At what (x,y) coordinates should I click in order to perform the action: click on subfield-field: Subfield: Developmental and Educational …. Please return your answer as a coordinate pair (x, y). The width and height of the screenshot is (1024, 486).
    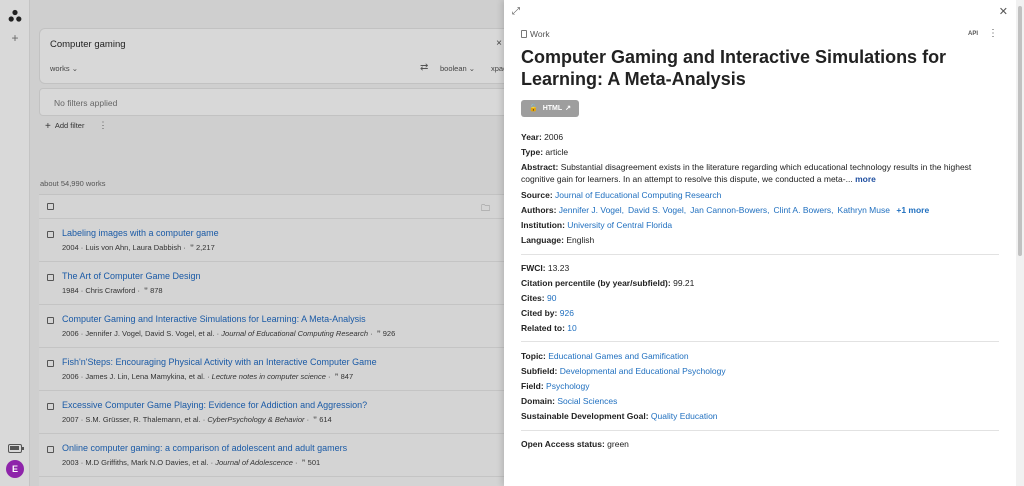
    Looking at the image, I should click on (761, 371).